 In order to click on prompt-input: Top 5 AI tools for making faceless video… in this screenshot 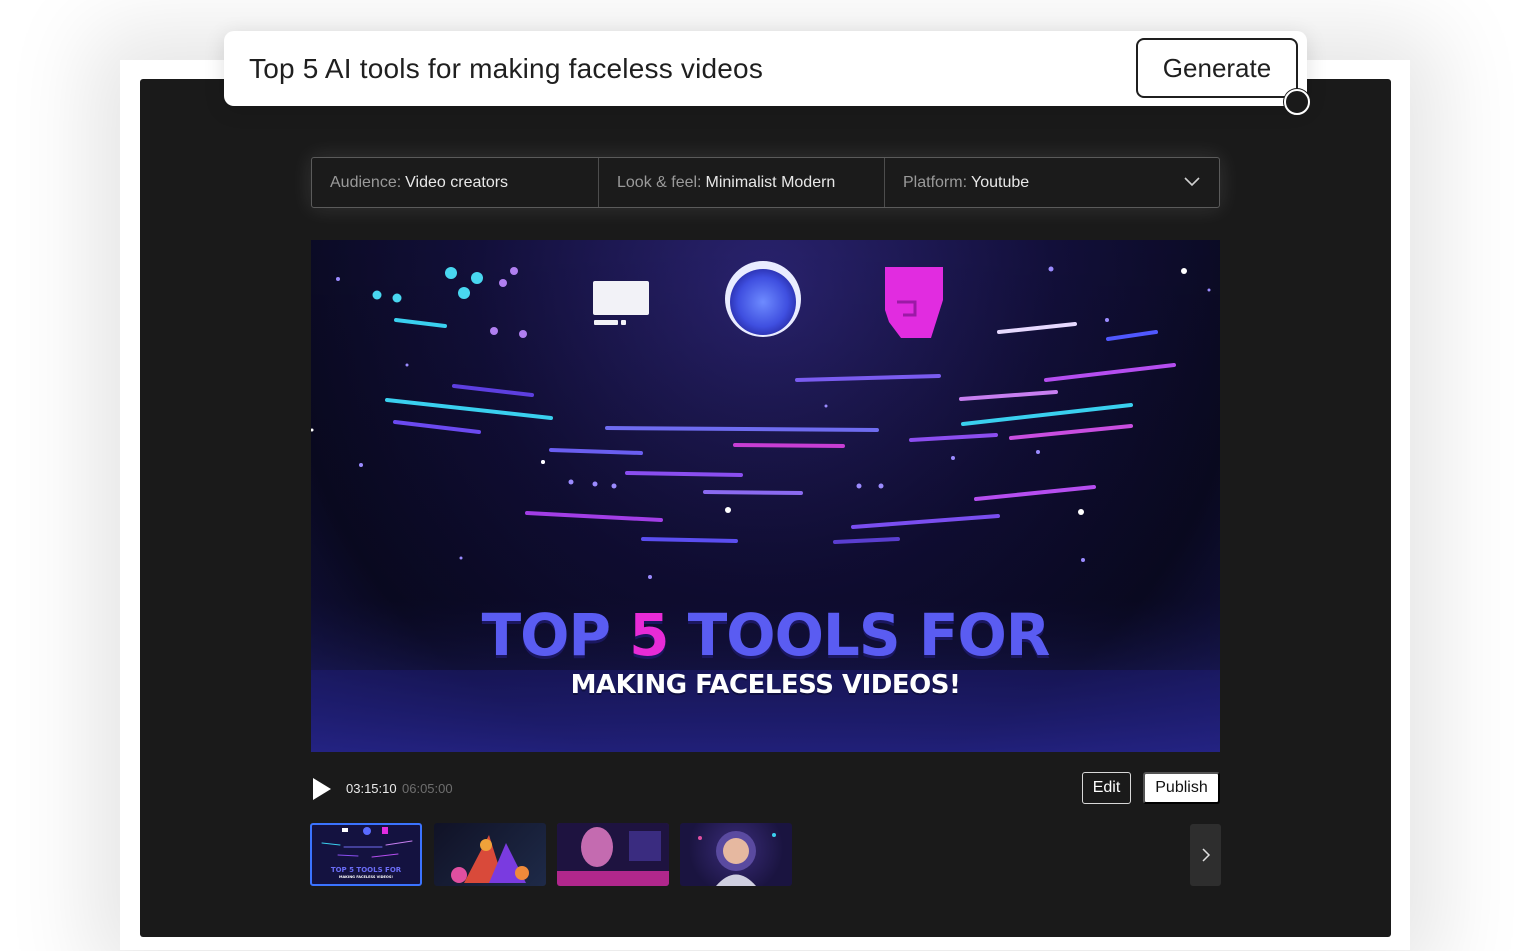, I will do `click(506, 68)`.